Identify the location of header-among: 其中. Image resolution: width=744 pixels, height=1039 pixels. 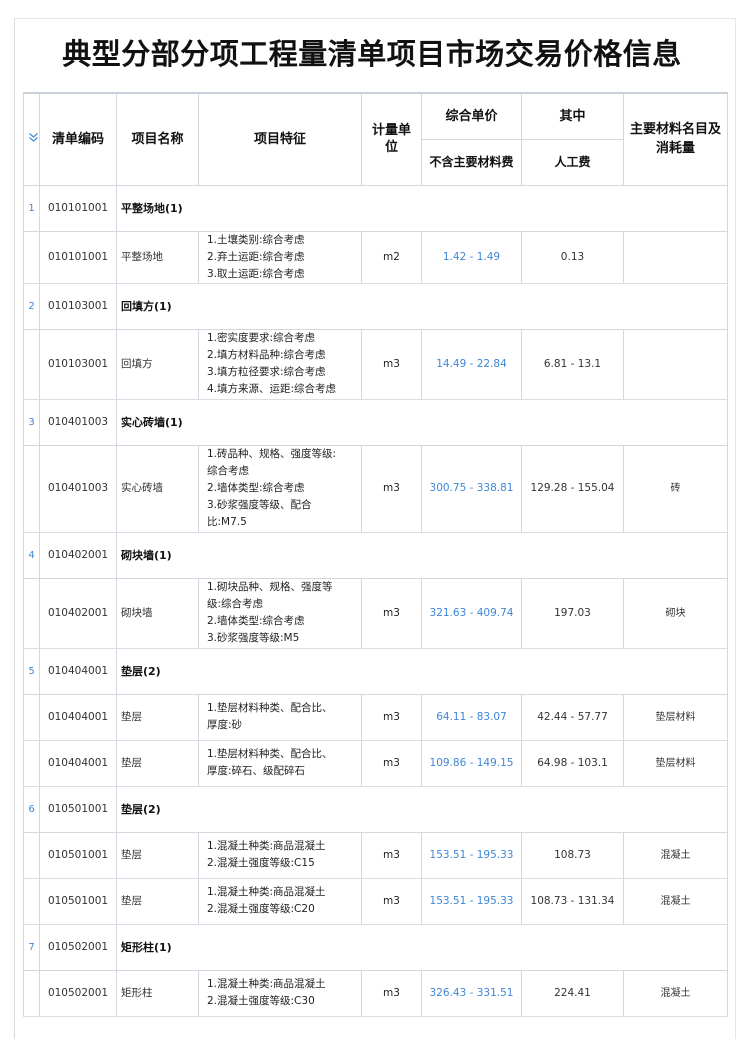
(572, 116).